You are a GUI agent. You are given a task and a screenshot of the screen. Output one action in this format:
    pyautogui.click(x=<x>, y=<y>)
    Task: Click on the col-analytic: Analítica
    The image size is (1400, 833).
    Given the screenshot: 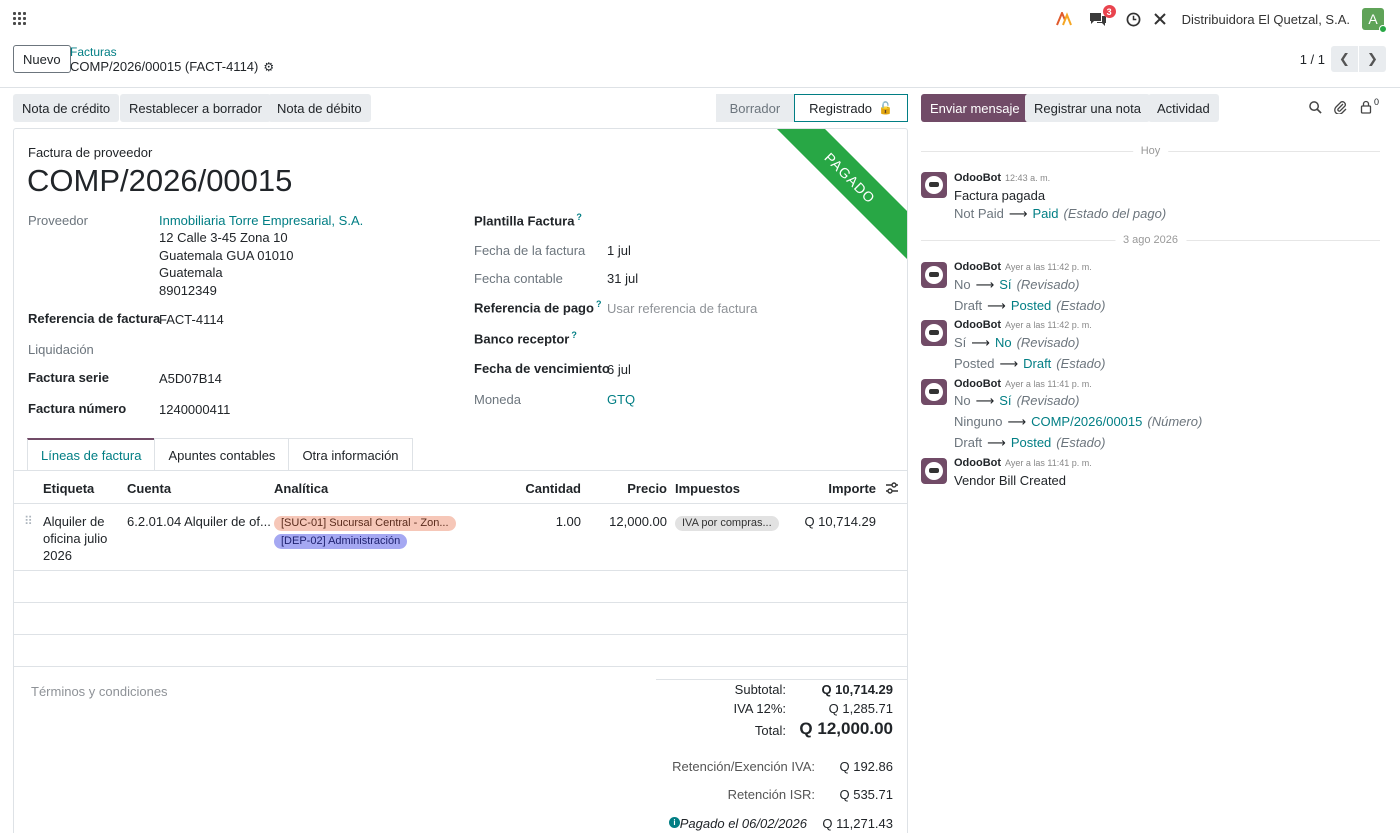 What is the action you would take?
    pyautogui.click(x=301, y=488)
    